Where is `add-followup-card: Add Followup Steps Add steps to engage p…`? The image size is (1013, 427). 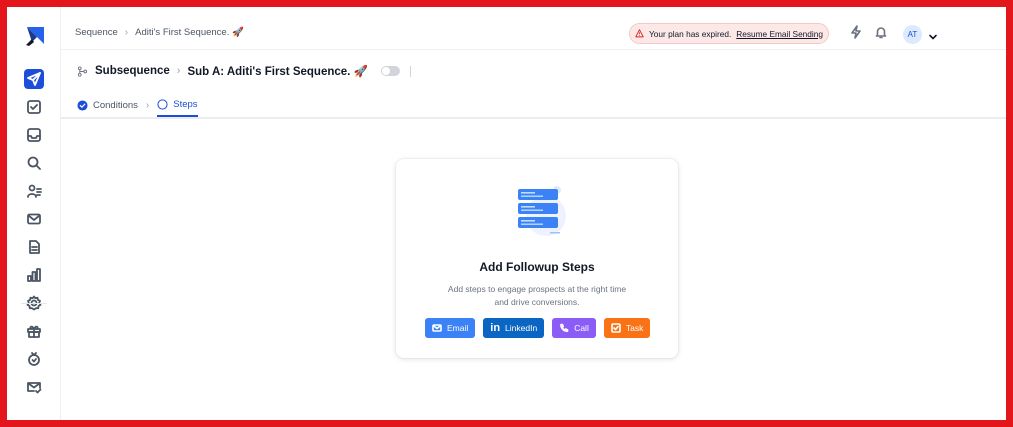 add-followup-card: Add Followup Steps Add steps to engage p… is located at coordinates (537, 258).